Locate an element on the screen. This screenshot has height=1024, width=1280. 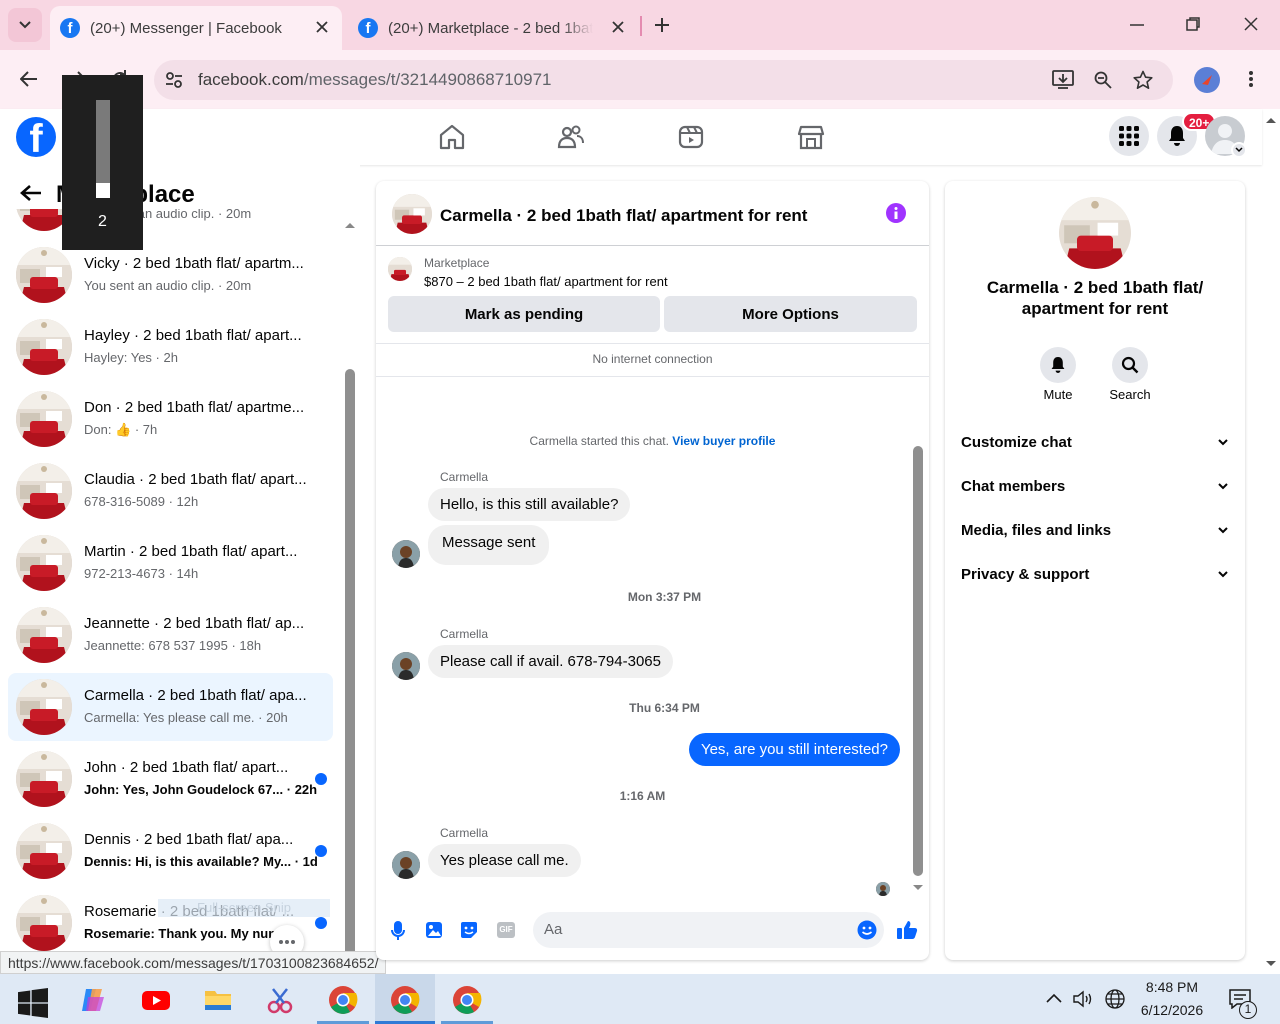
home-icon is located at coordinates (452, 137).